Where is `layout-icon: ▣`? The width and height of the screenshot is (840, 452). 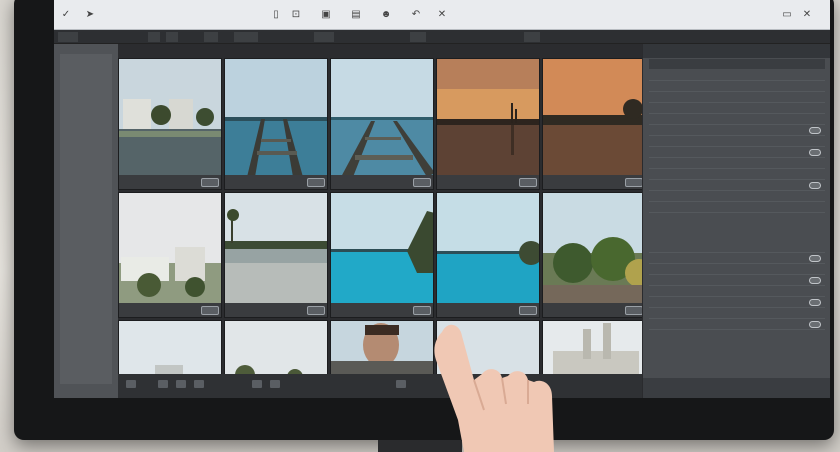
layout-icon: ▣ is located at coordinates (326, 15).